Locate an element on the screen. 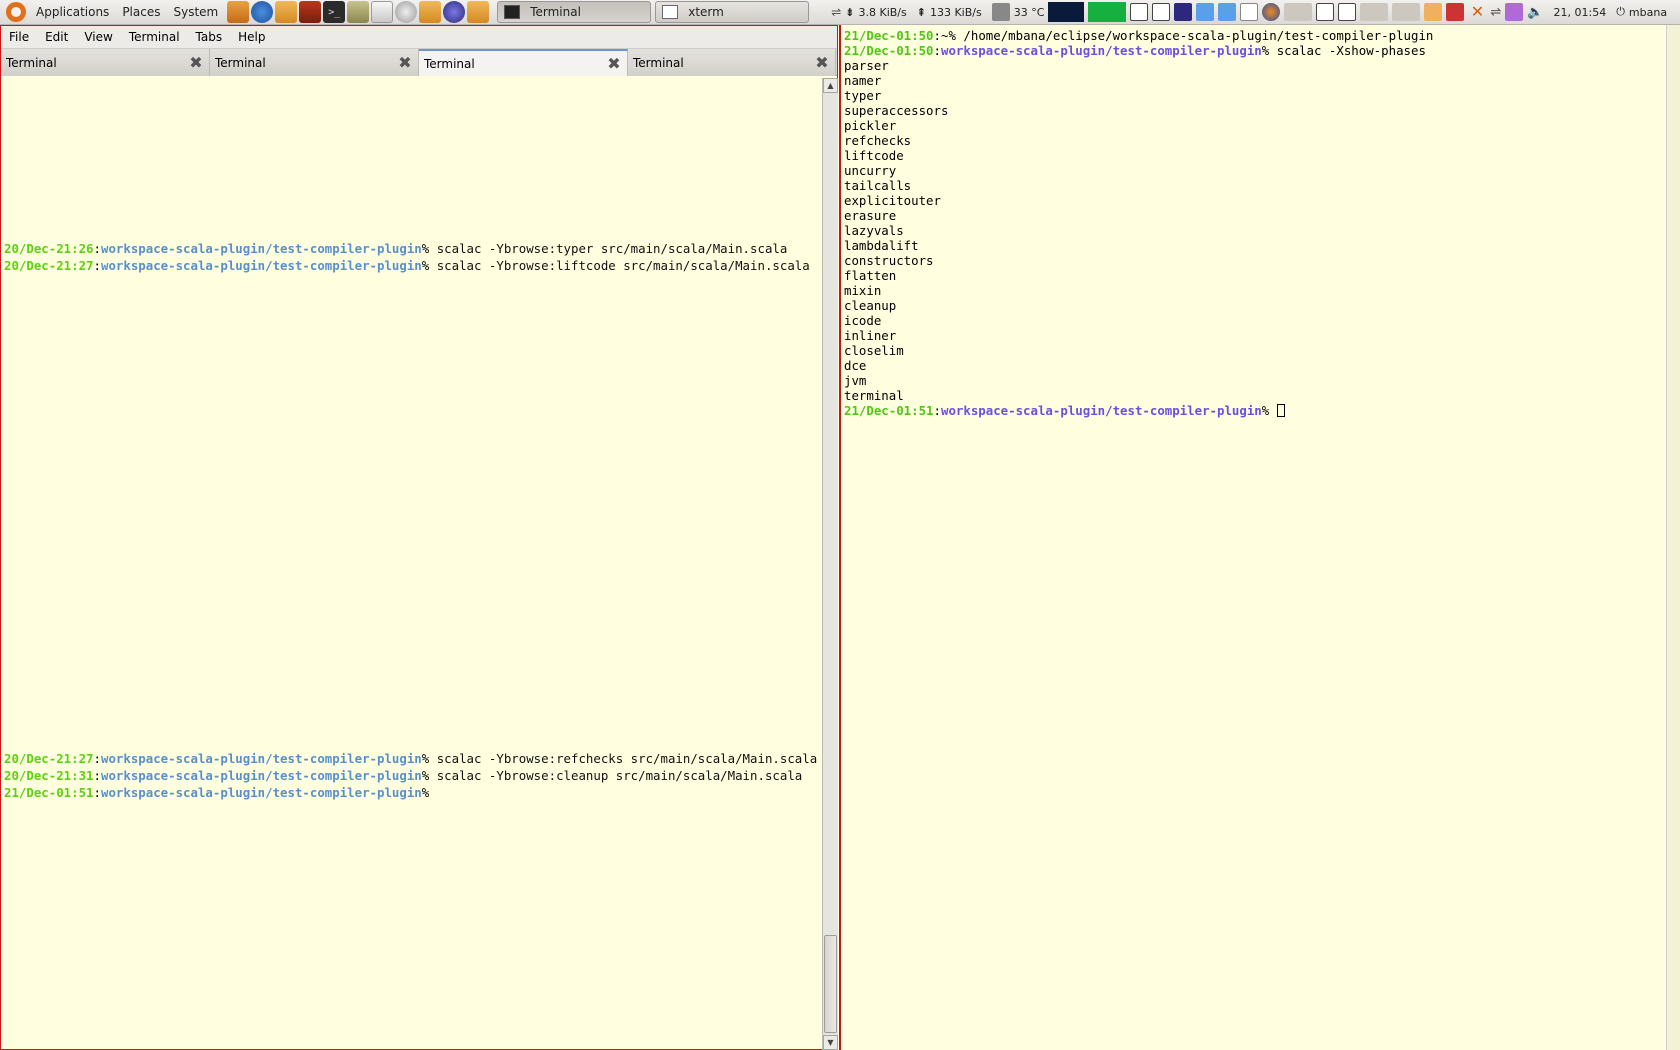 This screenshot has width=1680, height=1050. menu-places: Places is located at coordinates (143, 12).